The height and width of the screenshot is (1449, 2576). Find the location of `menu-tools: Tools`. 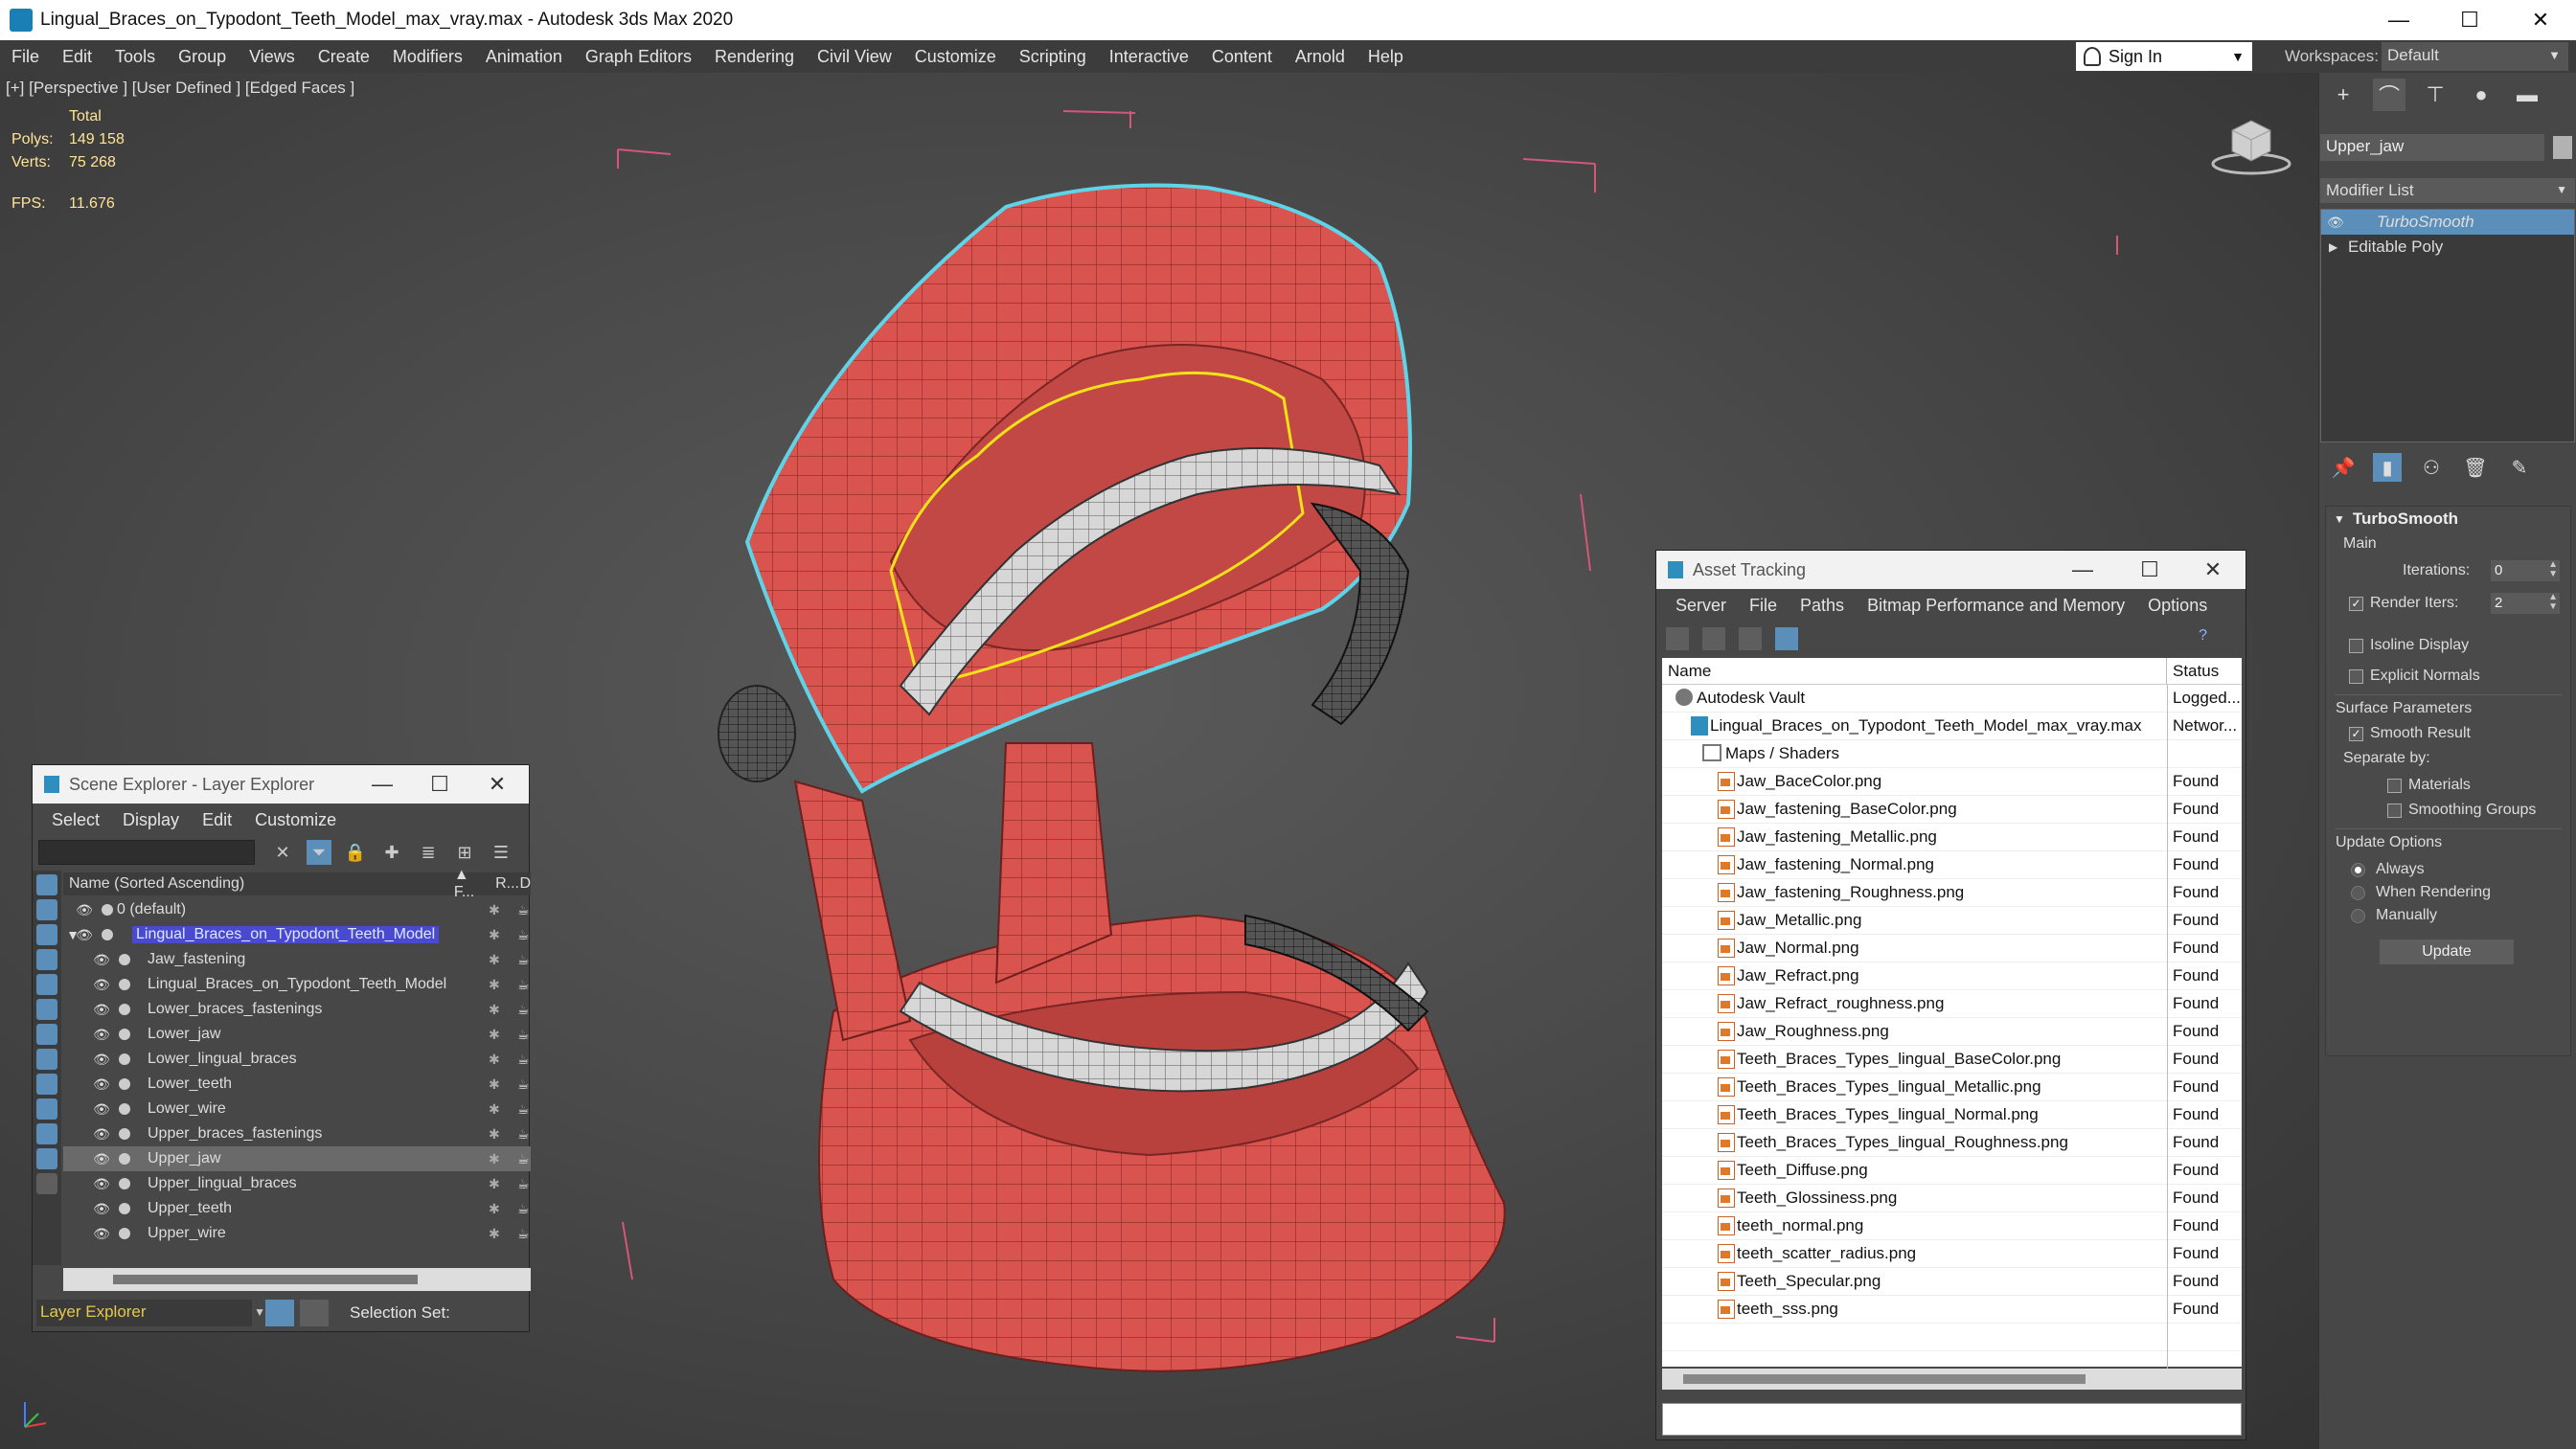

menu-tools: Tools is located at coordinates (135, 57).